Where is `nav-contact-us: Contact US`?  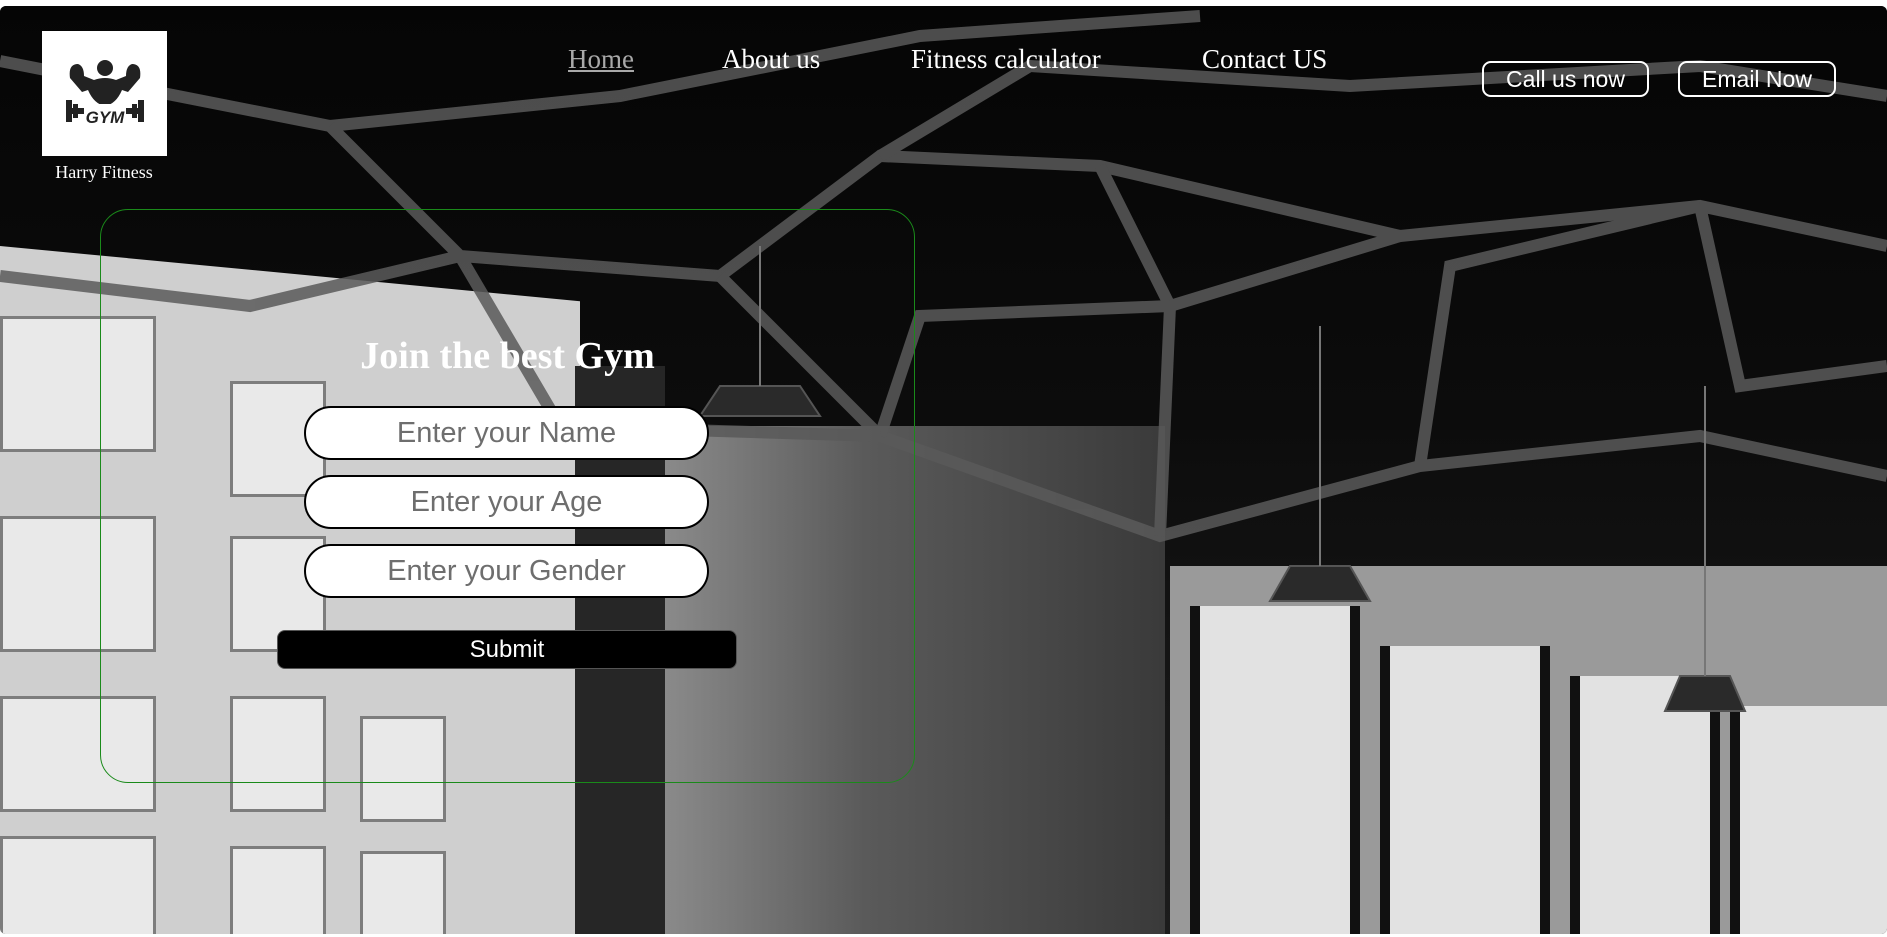 nav-contact-us: Contact US is located at coordinates (1264, 59).